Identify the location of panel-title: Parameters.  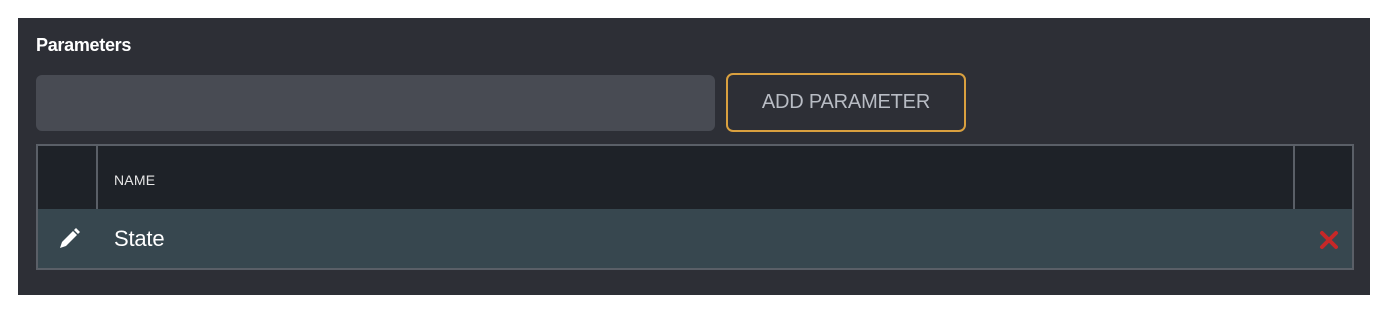
(84, 45).